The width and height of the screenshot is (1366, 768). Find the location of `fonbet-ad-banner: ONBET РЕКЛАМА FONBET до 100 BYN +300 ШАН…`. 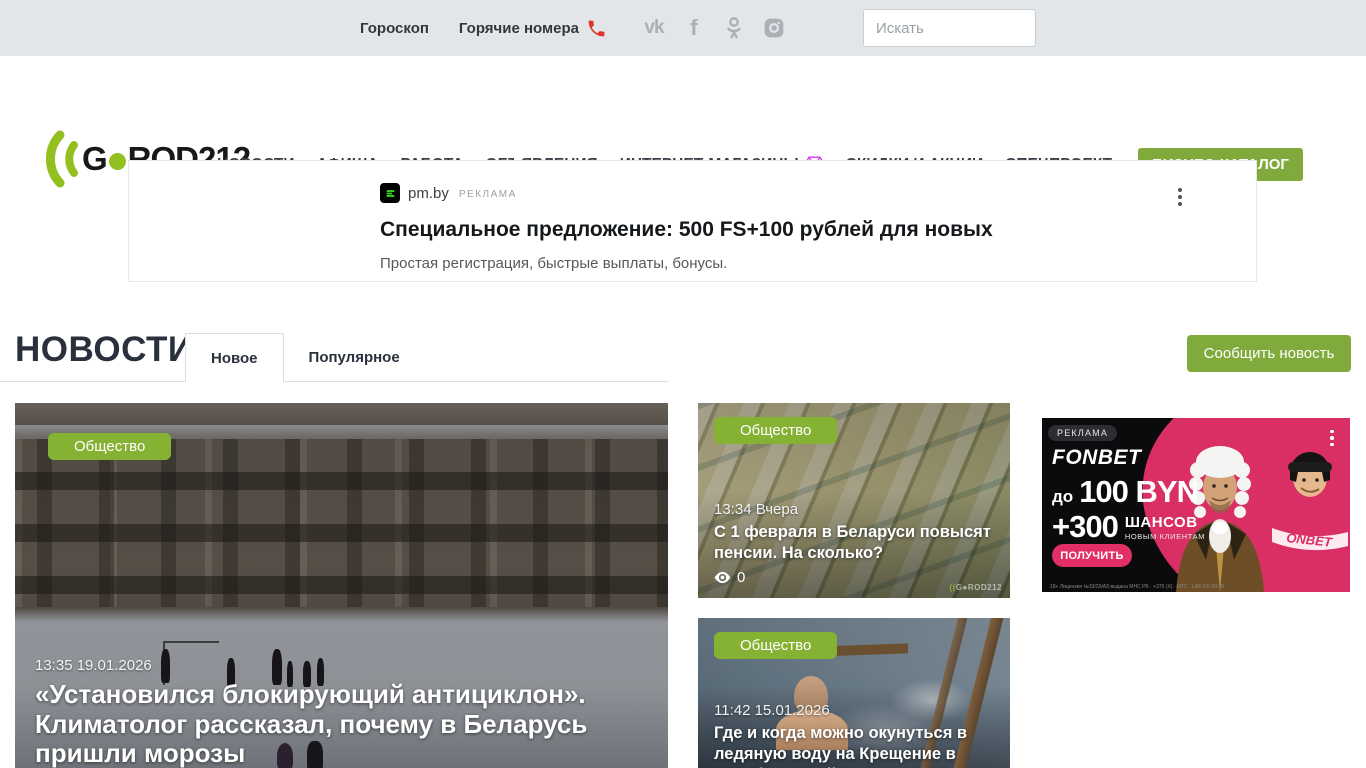

fonbet-ad-banner: ONBET РЕКЛАМА FONBET до 100 BYN +300 ШАН… is located at coordinates (1196, 505).